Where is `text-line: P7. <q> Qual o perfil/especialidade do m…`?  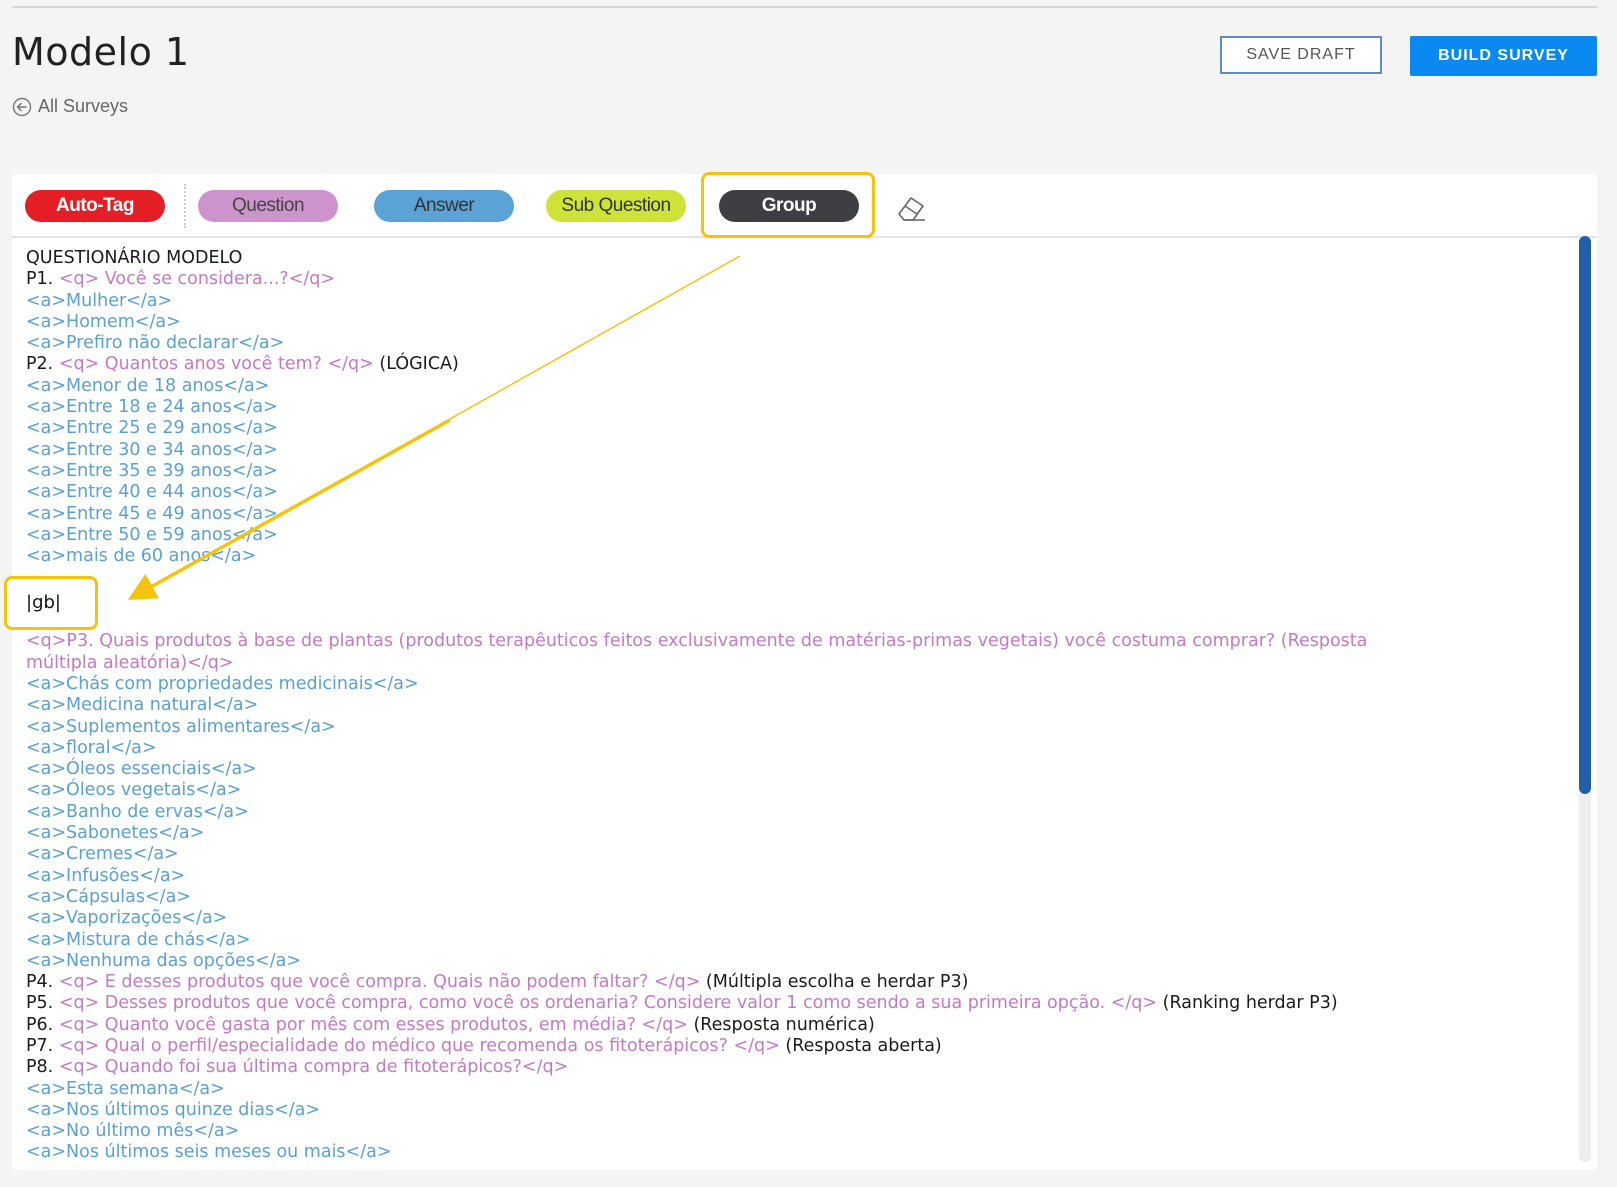 text-line: P7. <q> Qual o perfil/especialidade do m… is located at coordinates (791, 1046).